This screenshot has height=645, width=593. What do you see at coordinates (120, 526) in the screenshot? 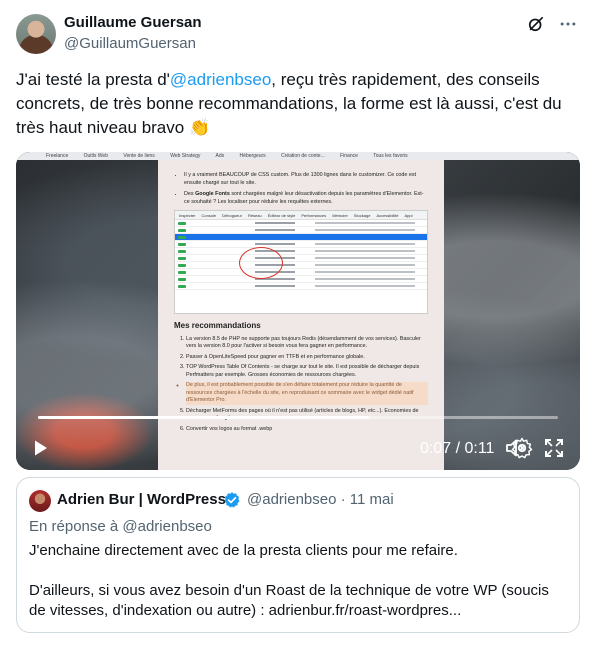
I see `reply-to-label: En réponse à @adrienbseo` at bounding box center [120, 526].